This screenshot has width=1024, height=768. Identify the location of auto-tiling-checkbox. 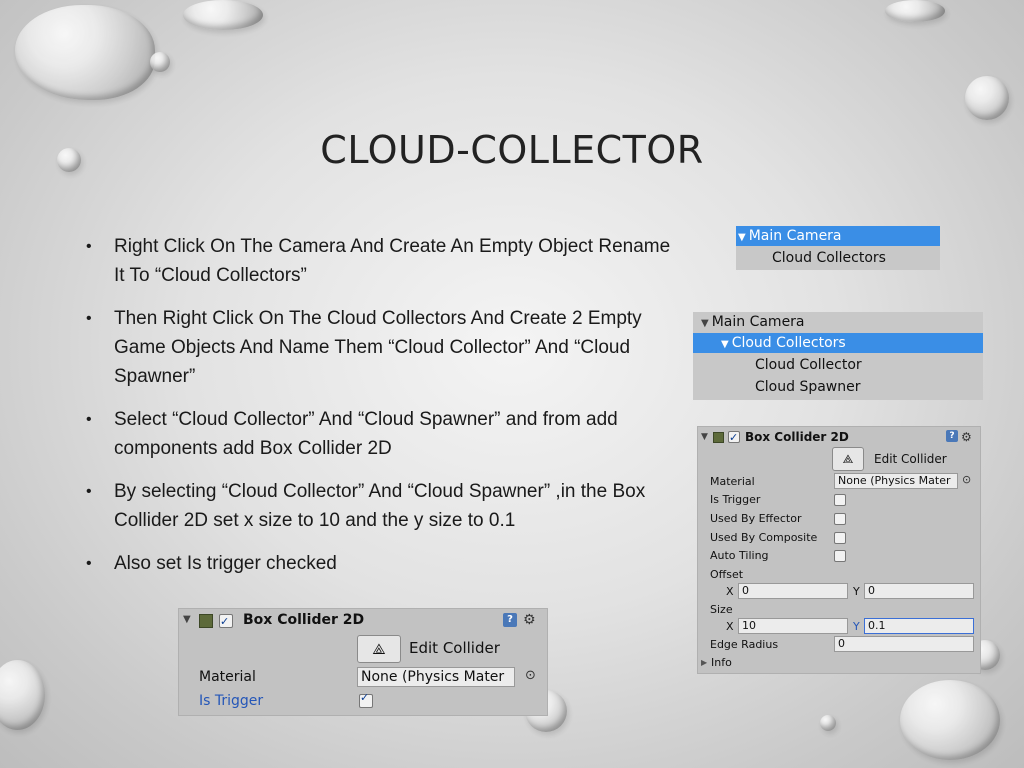
(840, 556).